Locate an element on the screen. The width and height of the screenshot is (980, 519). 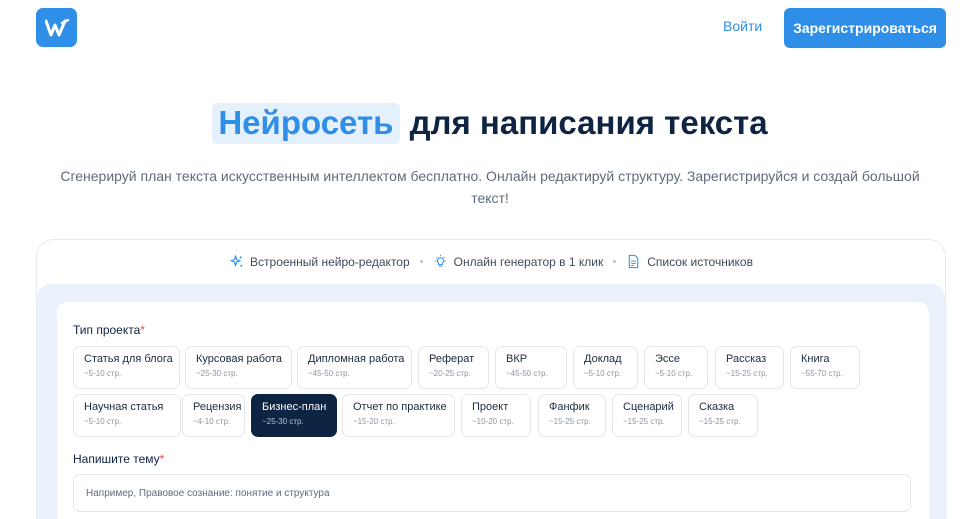
chip-title: Доклад is located at coordinates (603, 359).